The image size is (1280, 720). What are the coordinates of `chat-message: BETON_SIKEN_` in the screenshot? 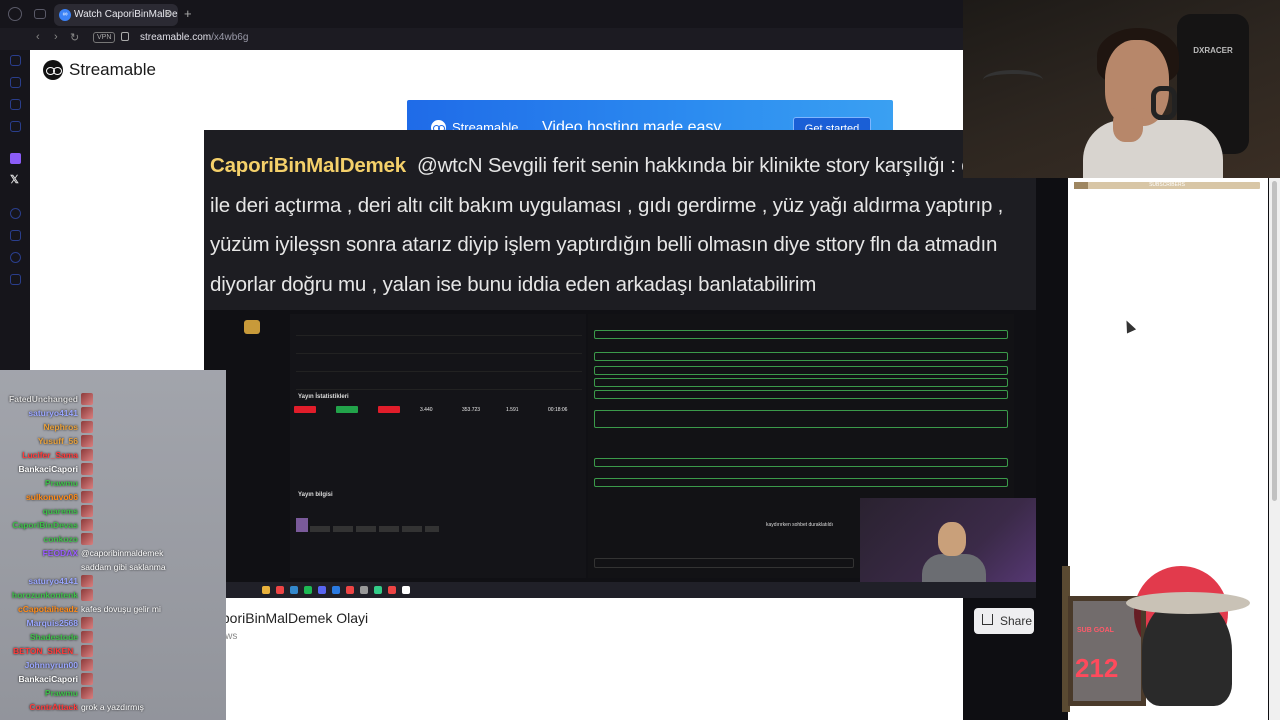 It's located at (113, 651).